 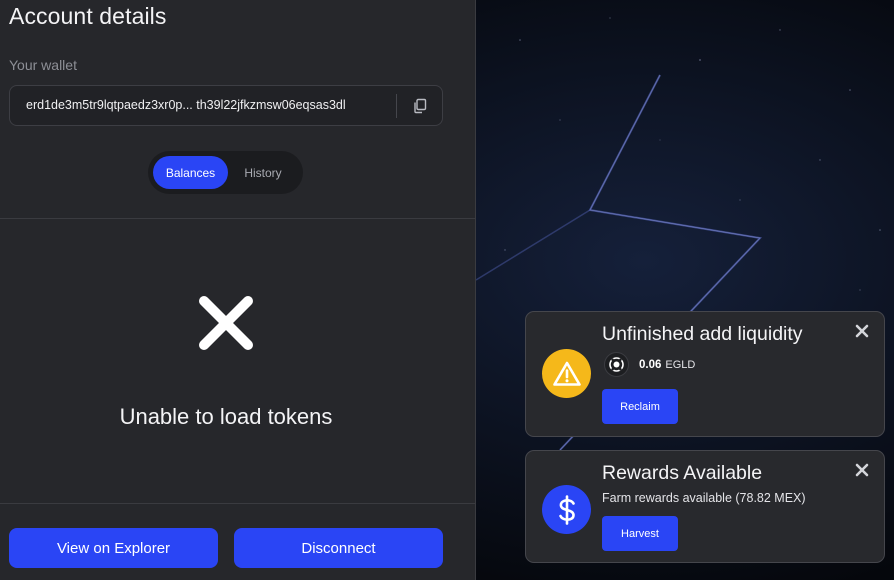 What do you see at coordinates (113, 548) in the screenshot?
I see `view-on-explorer-button: View on Explorer` at bounding box center [113, 548].